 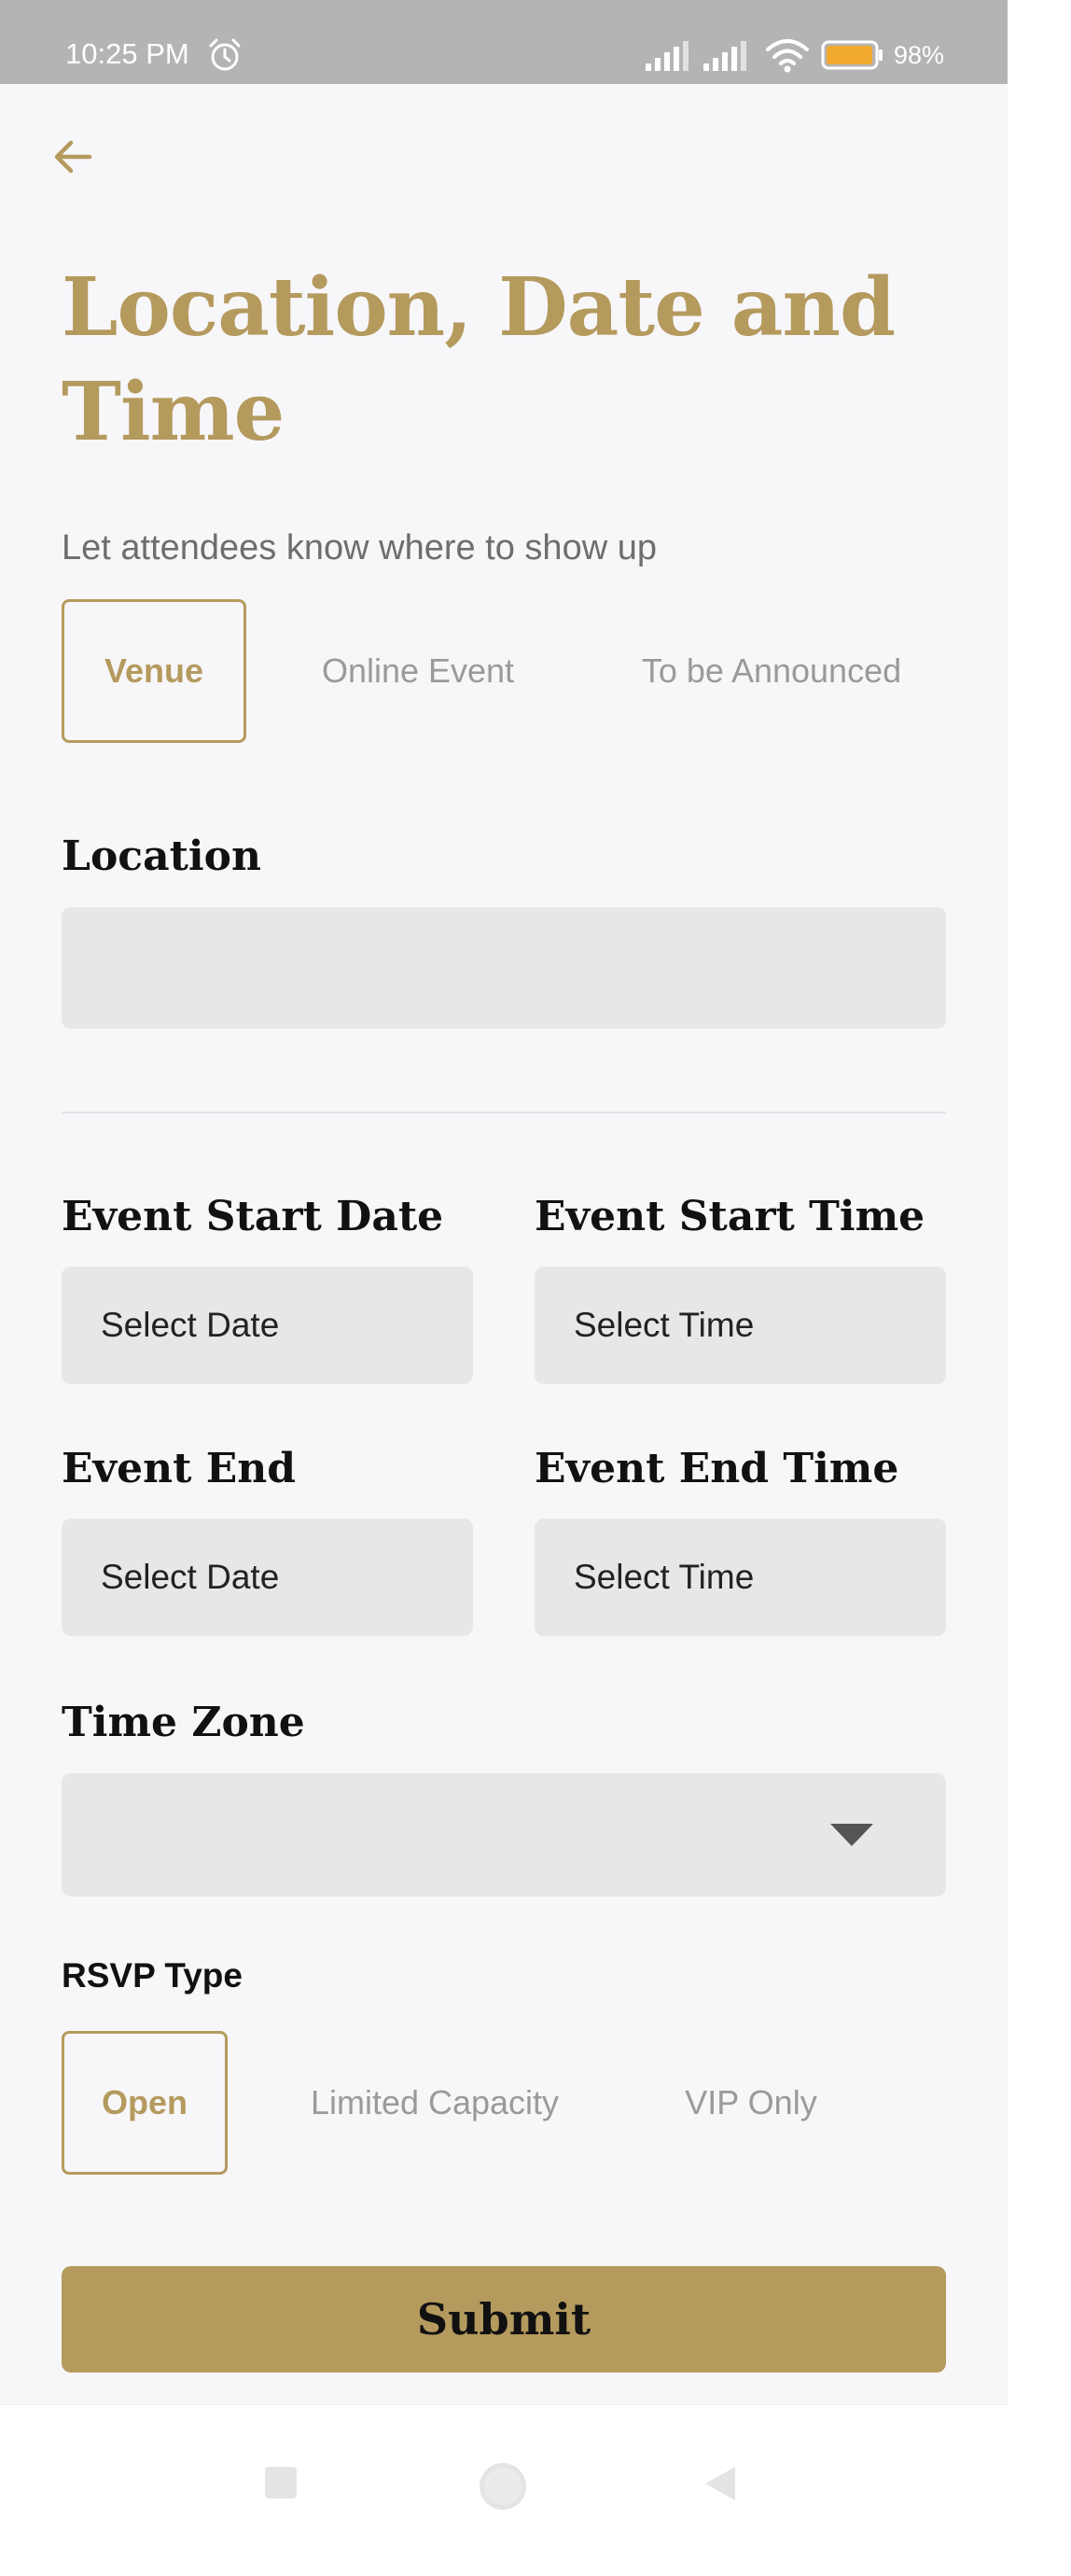 I want to click on event-end-date-label: Event End, so click(x=179, y=1468).